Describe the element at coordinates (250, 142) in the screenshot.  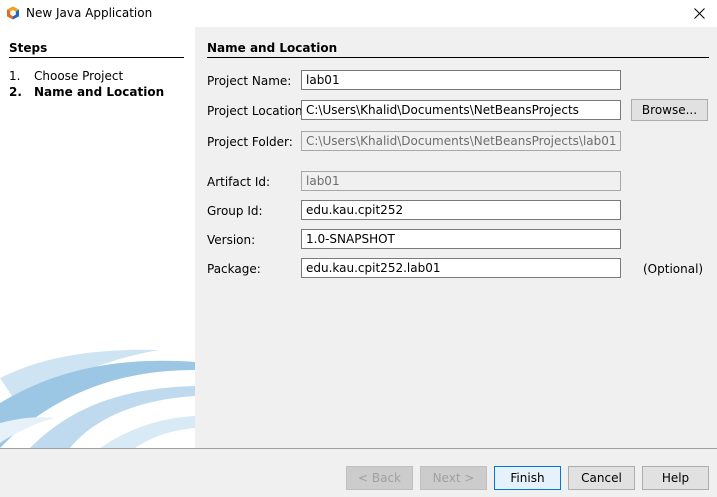
I see `project-folder-label: Project Folder:` at that location.